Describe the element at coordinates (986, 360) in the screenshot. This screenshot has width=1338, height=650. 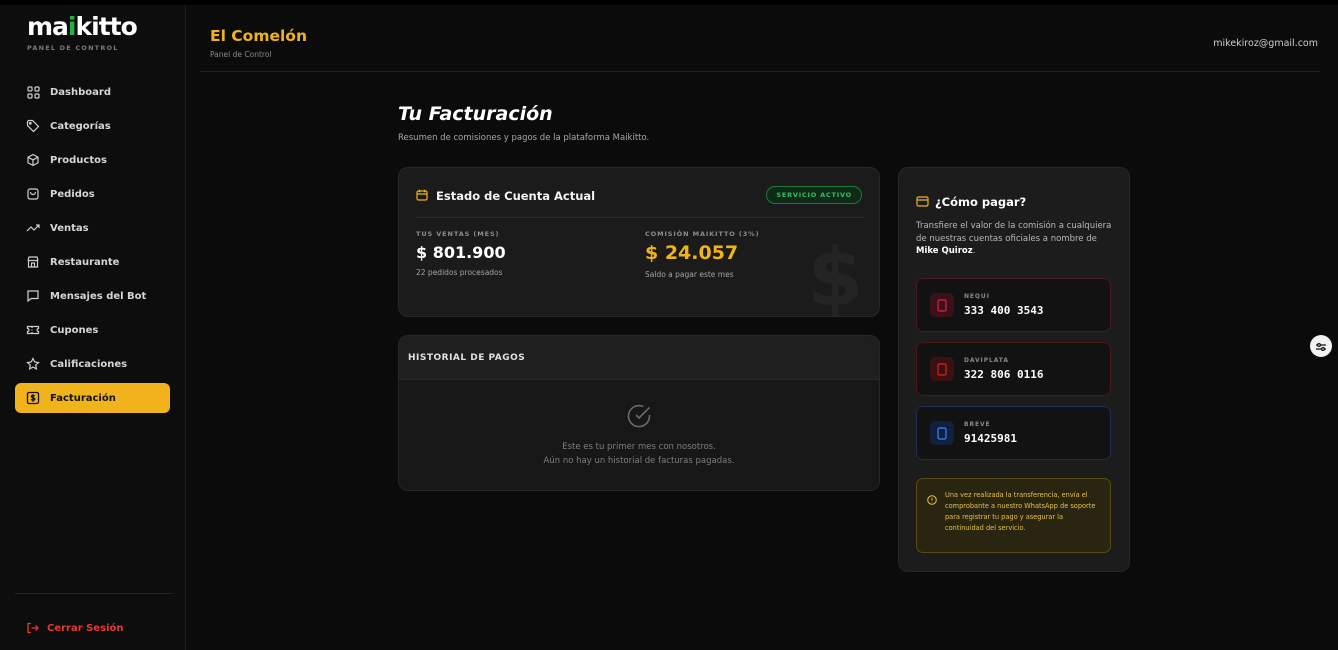
I see `account-name: DAVIPLATA` at that location.